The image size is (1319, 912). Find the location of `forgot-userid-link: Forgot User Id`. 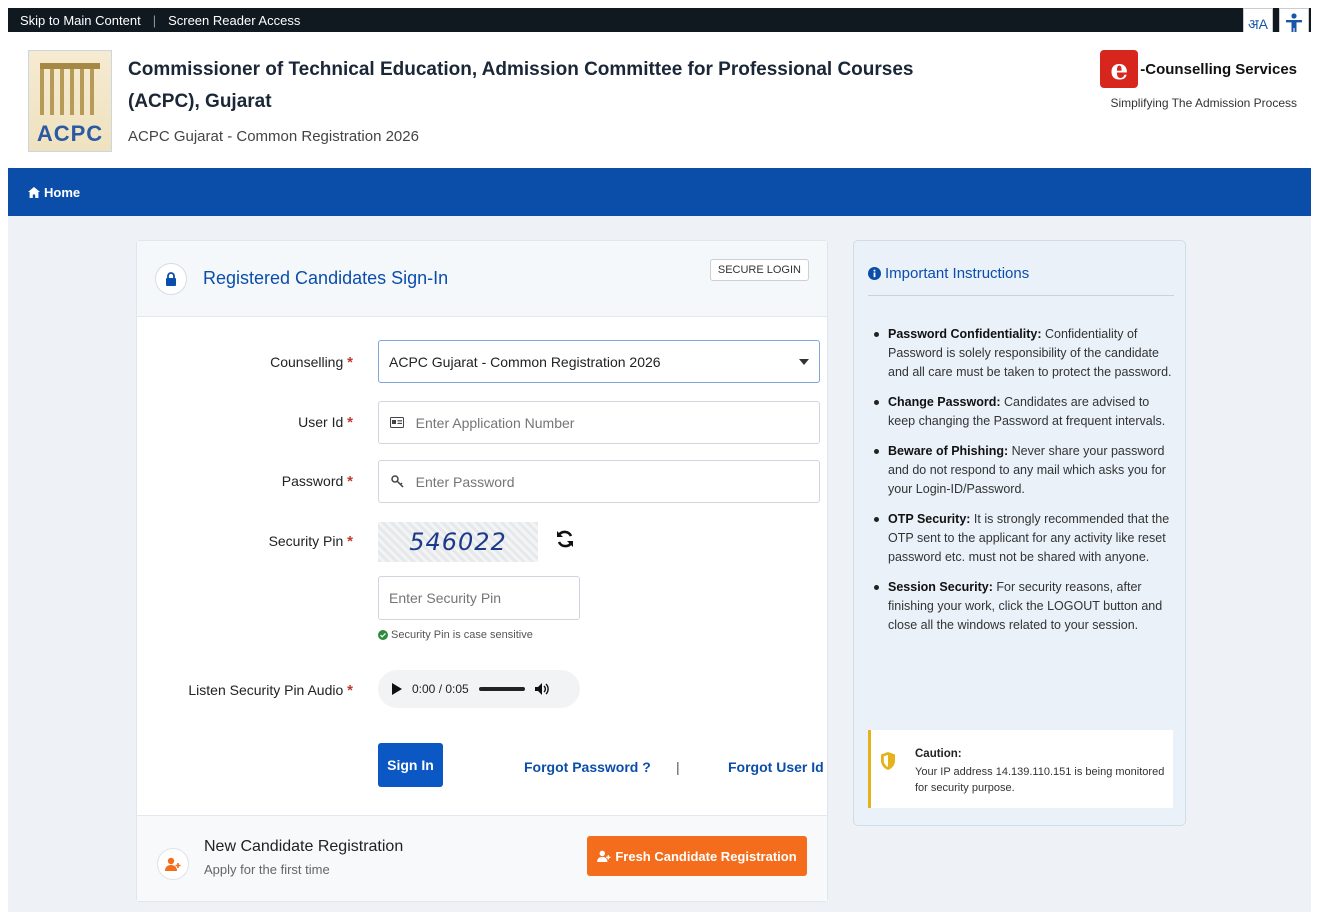

forgot-userid-link: Forgot User Id is located at coordinates (776, 767).